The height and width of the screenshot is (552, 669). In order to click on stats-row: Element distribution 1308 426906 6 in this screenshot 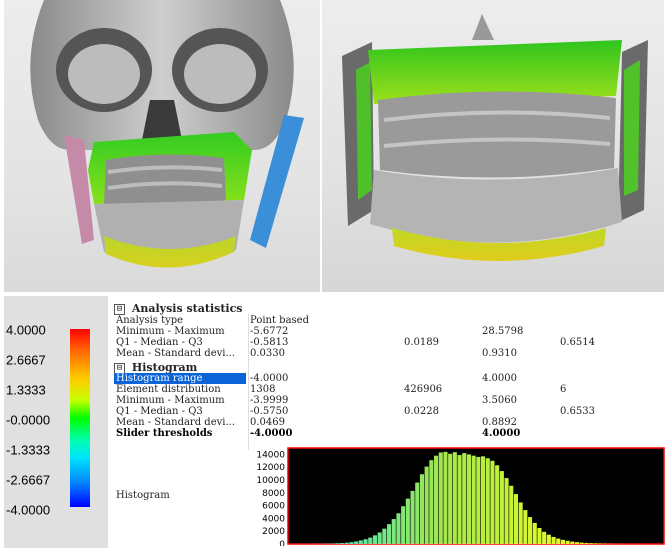, I will do `click(389, 389)`.